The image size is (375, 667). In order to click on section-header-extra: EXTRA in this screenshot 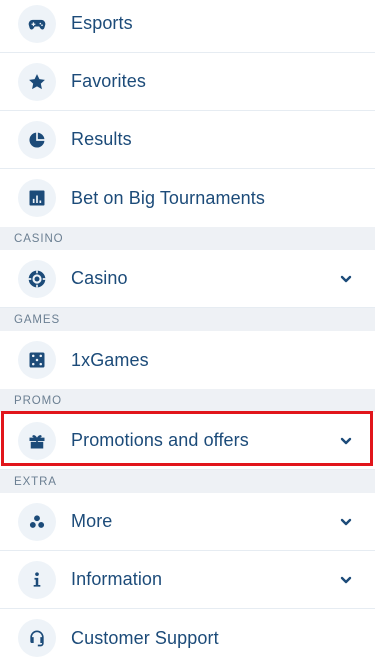, I will do `click(187, 481)`.